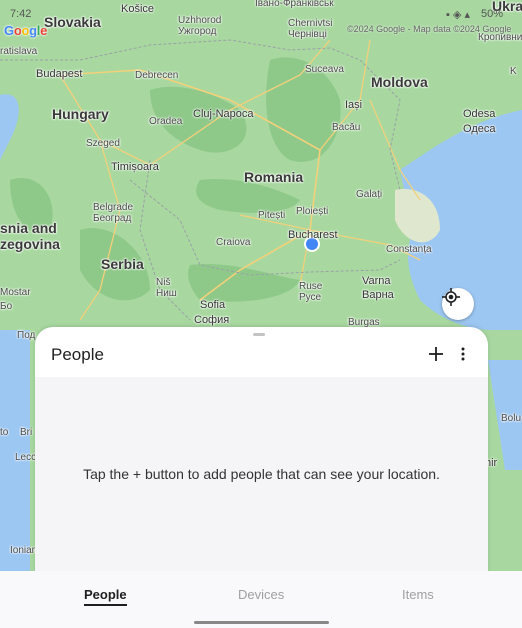 This screenshot has height=628, width=522. What do you see at coordinates (233, 242) in the screenshot?
I see `map-label: Craiova` at bounding box center [233, 242].